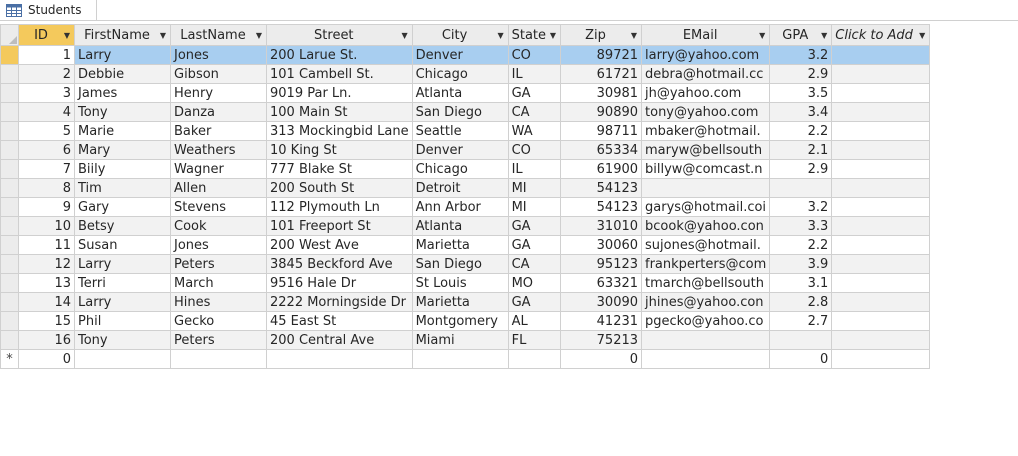 The height and width of the screenshot is (456, 1018). Describe the element at coordinates (460, 93) in the screenshot. I see `cell-city: Atlanta` at that location.